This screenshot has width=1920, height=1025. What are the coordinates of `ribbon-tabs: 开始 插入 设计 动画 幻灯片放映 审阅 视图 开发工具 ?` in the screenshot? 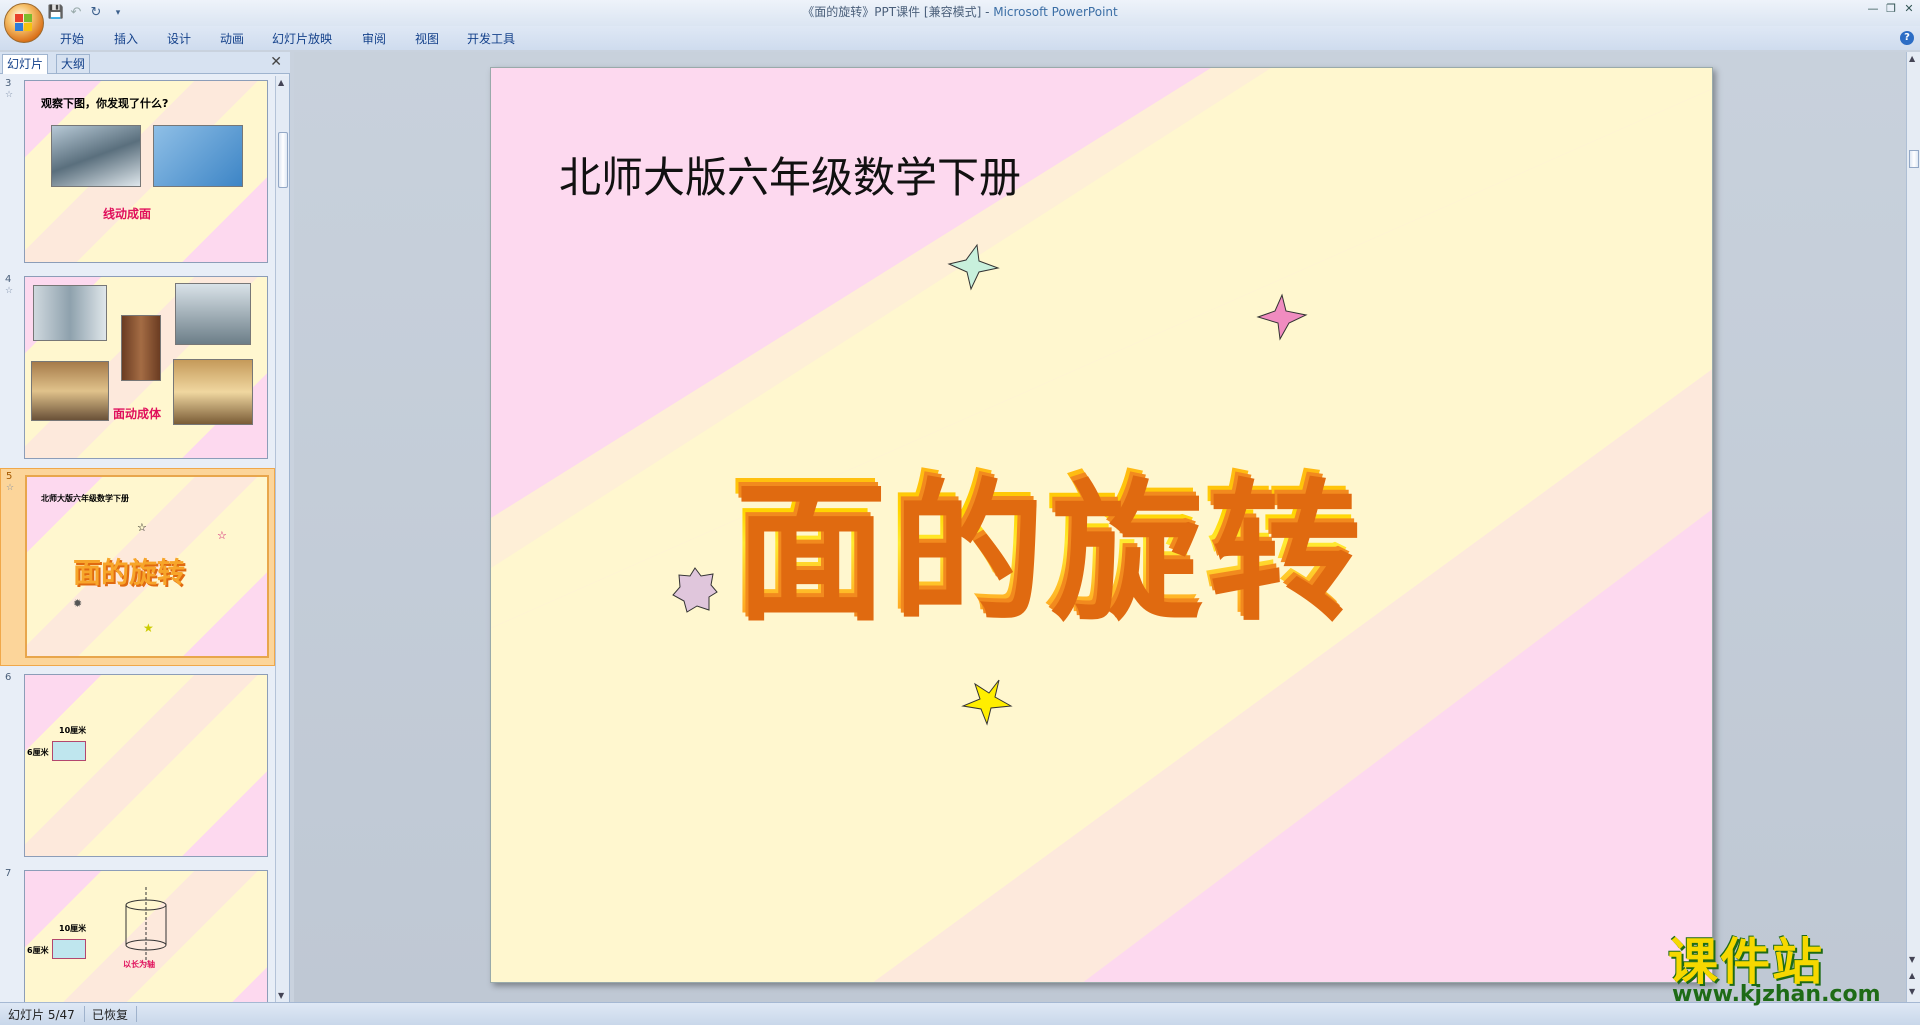 It's located at (960, 38).